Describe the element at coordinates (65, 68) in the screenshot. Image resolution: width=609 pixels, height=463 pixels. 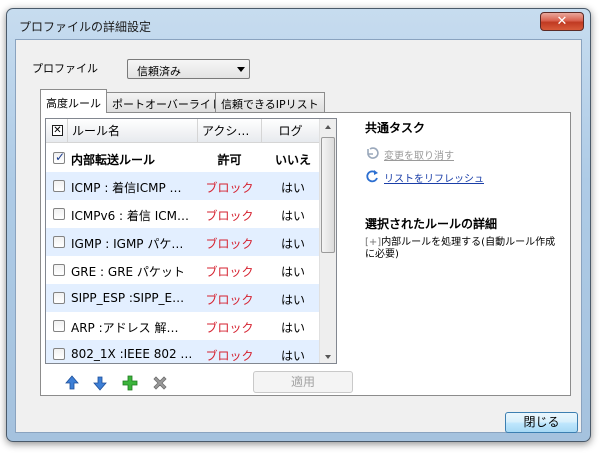
I see `profile-label: プロファイル` at that location.